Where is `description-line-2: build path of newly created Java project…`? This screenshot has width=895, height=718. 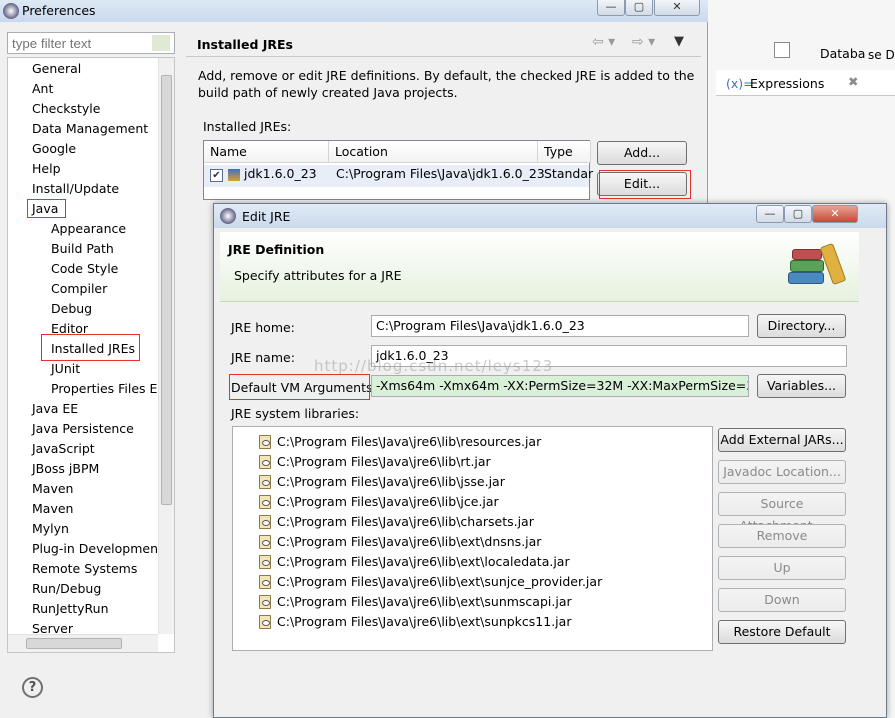
description-line-2: build path of newly created Java project… is located at coordinates (328, 92).